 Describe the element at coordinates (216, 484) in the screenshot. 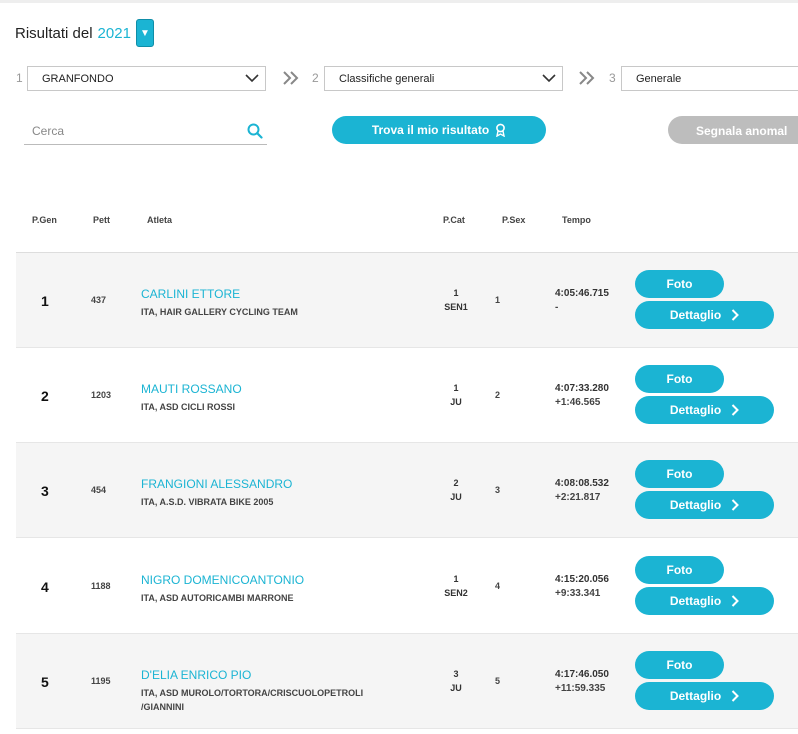

I see `athlete-name-link: FRANGIONI ALESSANDRO` at that location.